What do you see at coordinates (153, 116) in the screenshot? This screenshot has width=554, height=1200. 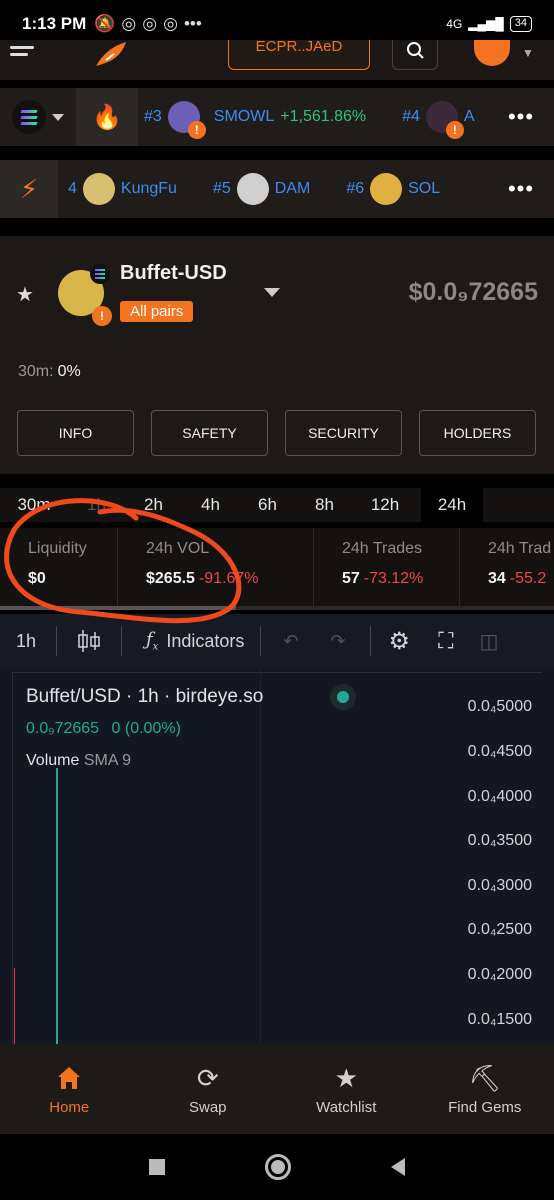 I see `trending-rank: #3` at bounding box center [153, 116].